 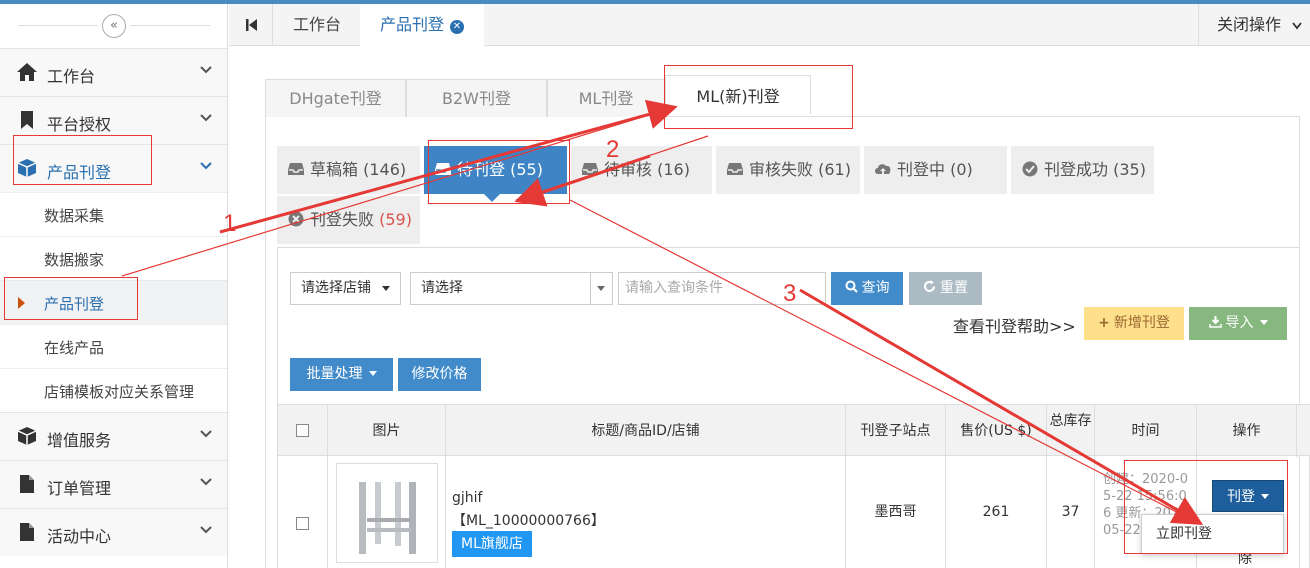 I want to click on sidebar-collapse-row: «, so click(x=113, y=26).